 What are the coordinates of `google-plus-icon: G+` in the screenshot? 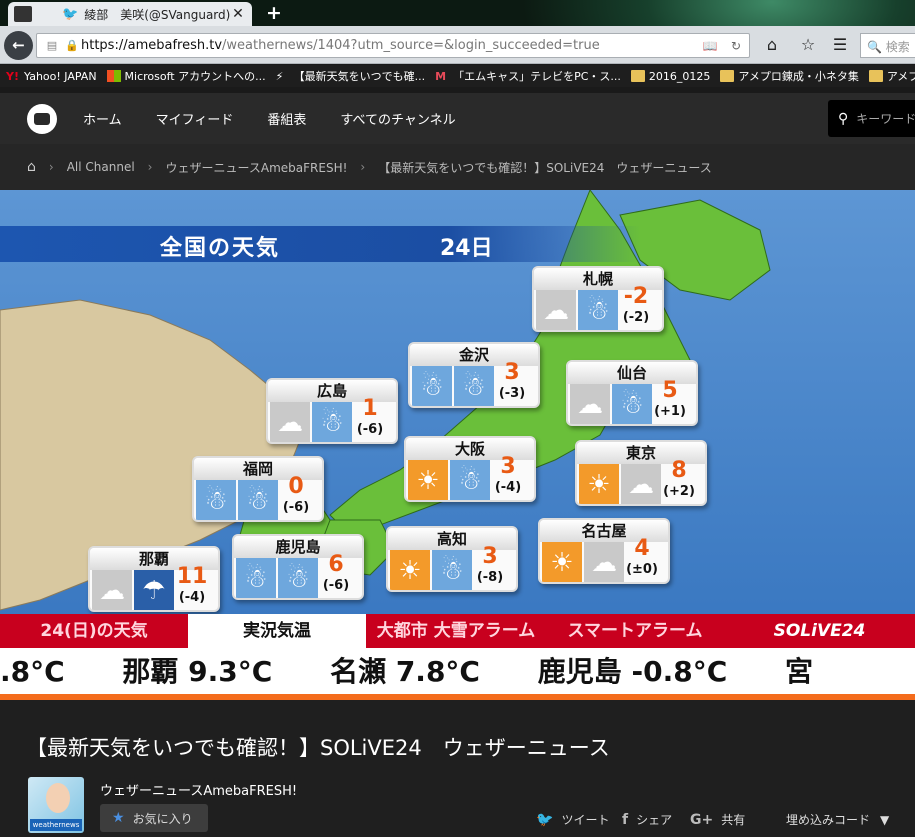 It's located at (702, 819).